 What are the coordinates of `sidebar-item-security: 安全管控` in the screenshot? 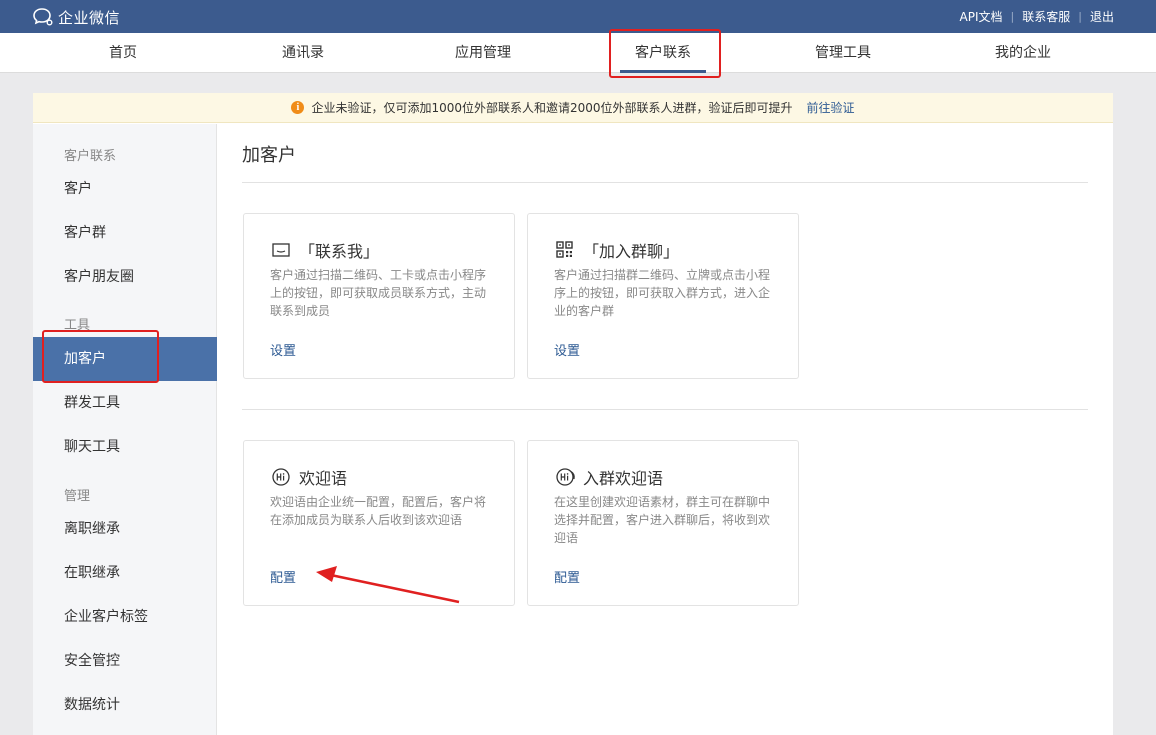 It's located at (125, 661).